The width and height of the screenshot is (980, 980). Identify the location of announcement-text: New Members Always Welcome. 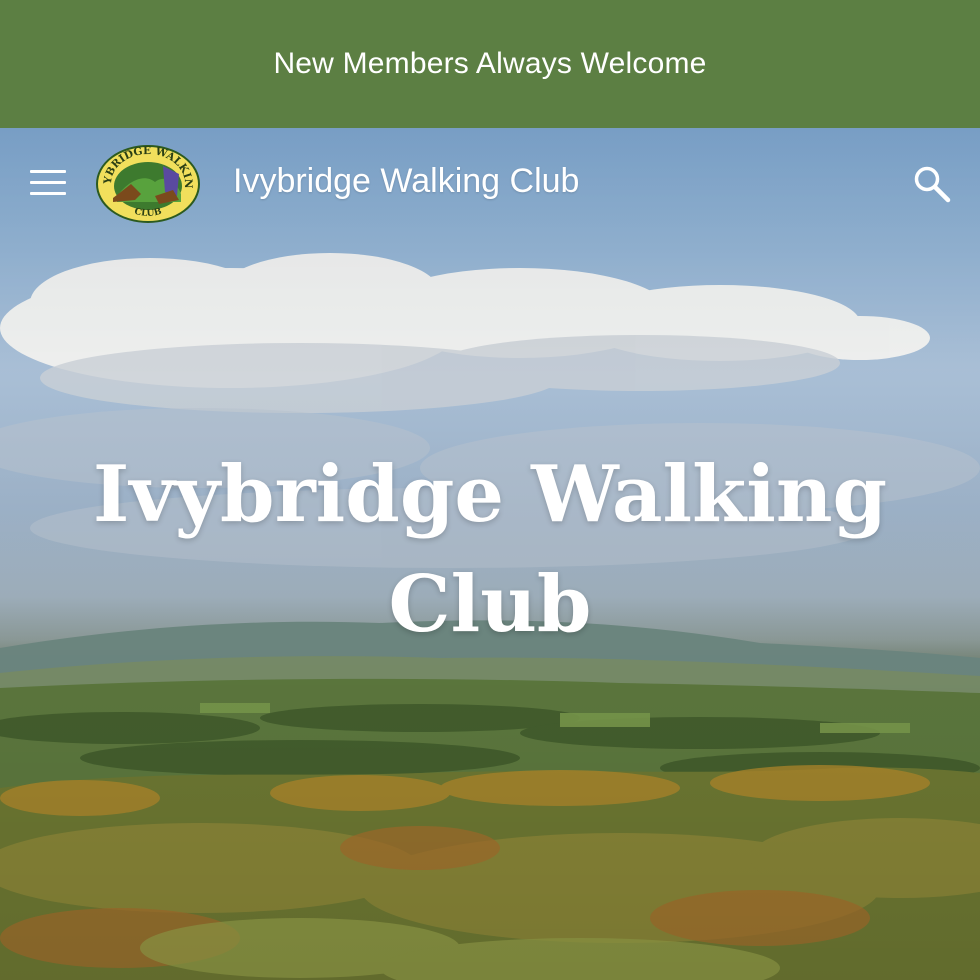
(490, 63).